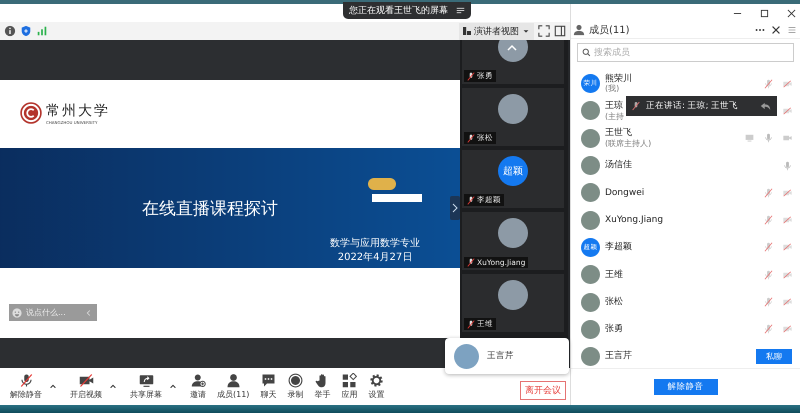  What do you see at coordinates (526, 31) in the screenshot?
I see `dropdown-caret-icon` at bounding box center [526, 31].